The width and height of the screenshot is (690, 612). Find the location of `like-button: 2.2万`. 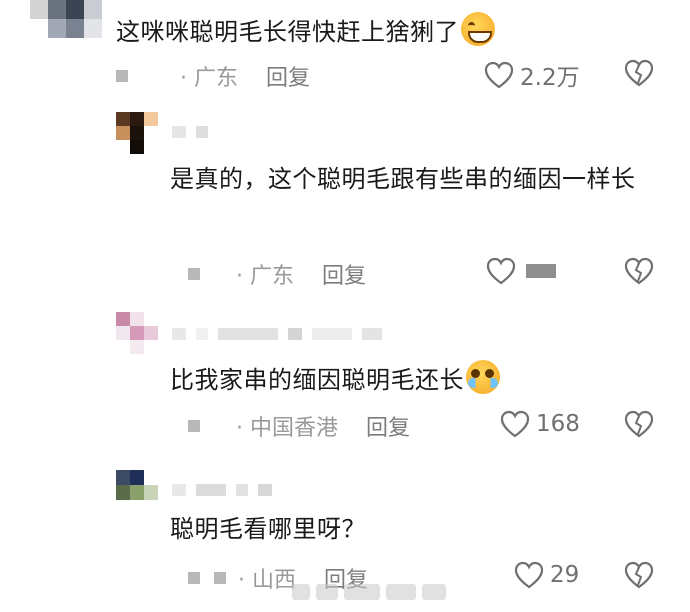

like-button: 2.2万 is located at coordinates (532, 75).